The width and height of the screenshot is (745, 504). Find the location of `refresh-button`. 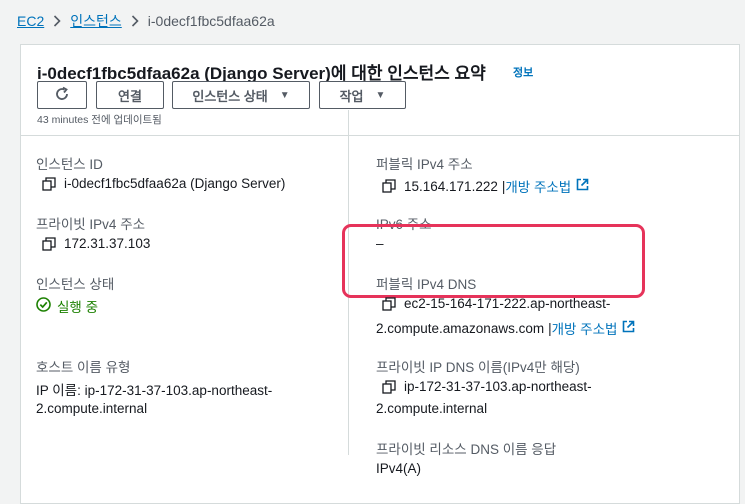

refresh-button is located at coordinates (62, 95).